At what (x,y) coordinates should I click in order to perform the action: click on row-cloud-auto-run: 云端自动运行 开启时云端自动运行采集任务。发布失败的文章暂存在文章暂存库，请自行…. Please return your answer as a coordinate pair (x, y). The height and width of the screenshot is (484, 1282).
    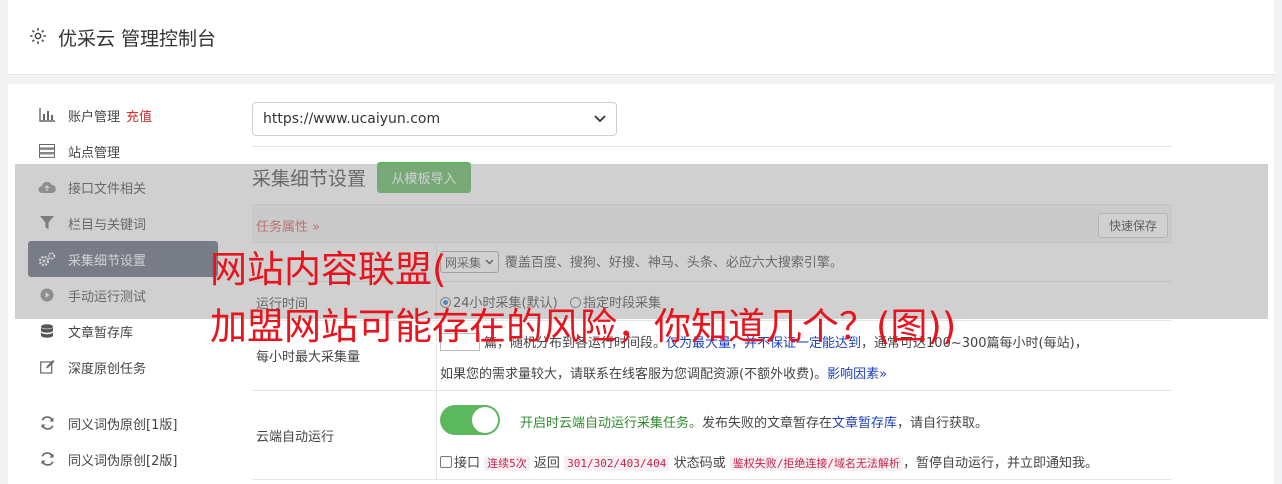
    Looking at the image, I should click on (712, 435).